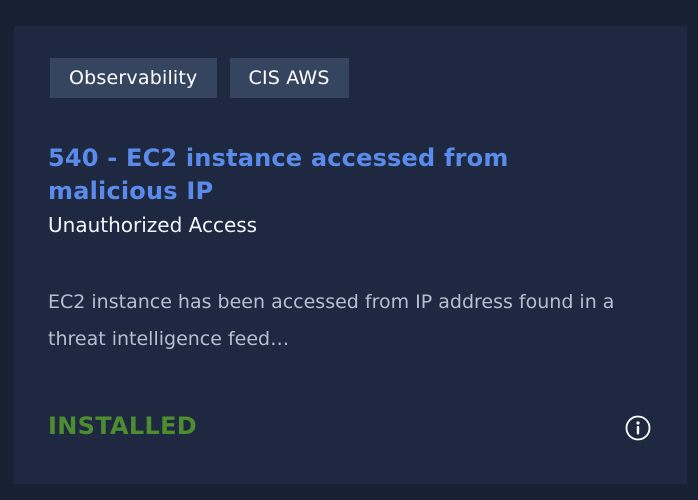 This screenshot has height=500, width=698. What do you see at coordinates (133, 78) in the screenshot?
I see `tag-observability: Observability` at bounding box center [133, 78].